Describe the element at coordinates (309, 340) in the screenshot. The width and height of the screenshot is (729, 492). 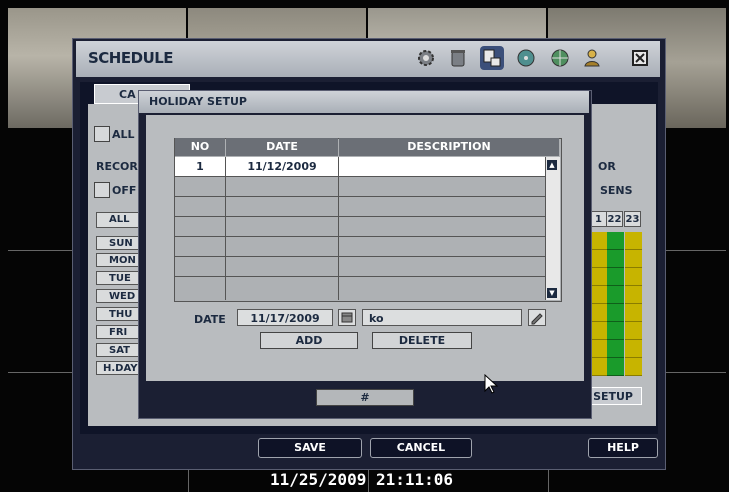
I see `add-button: ADD` at that location.